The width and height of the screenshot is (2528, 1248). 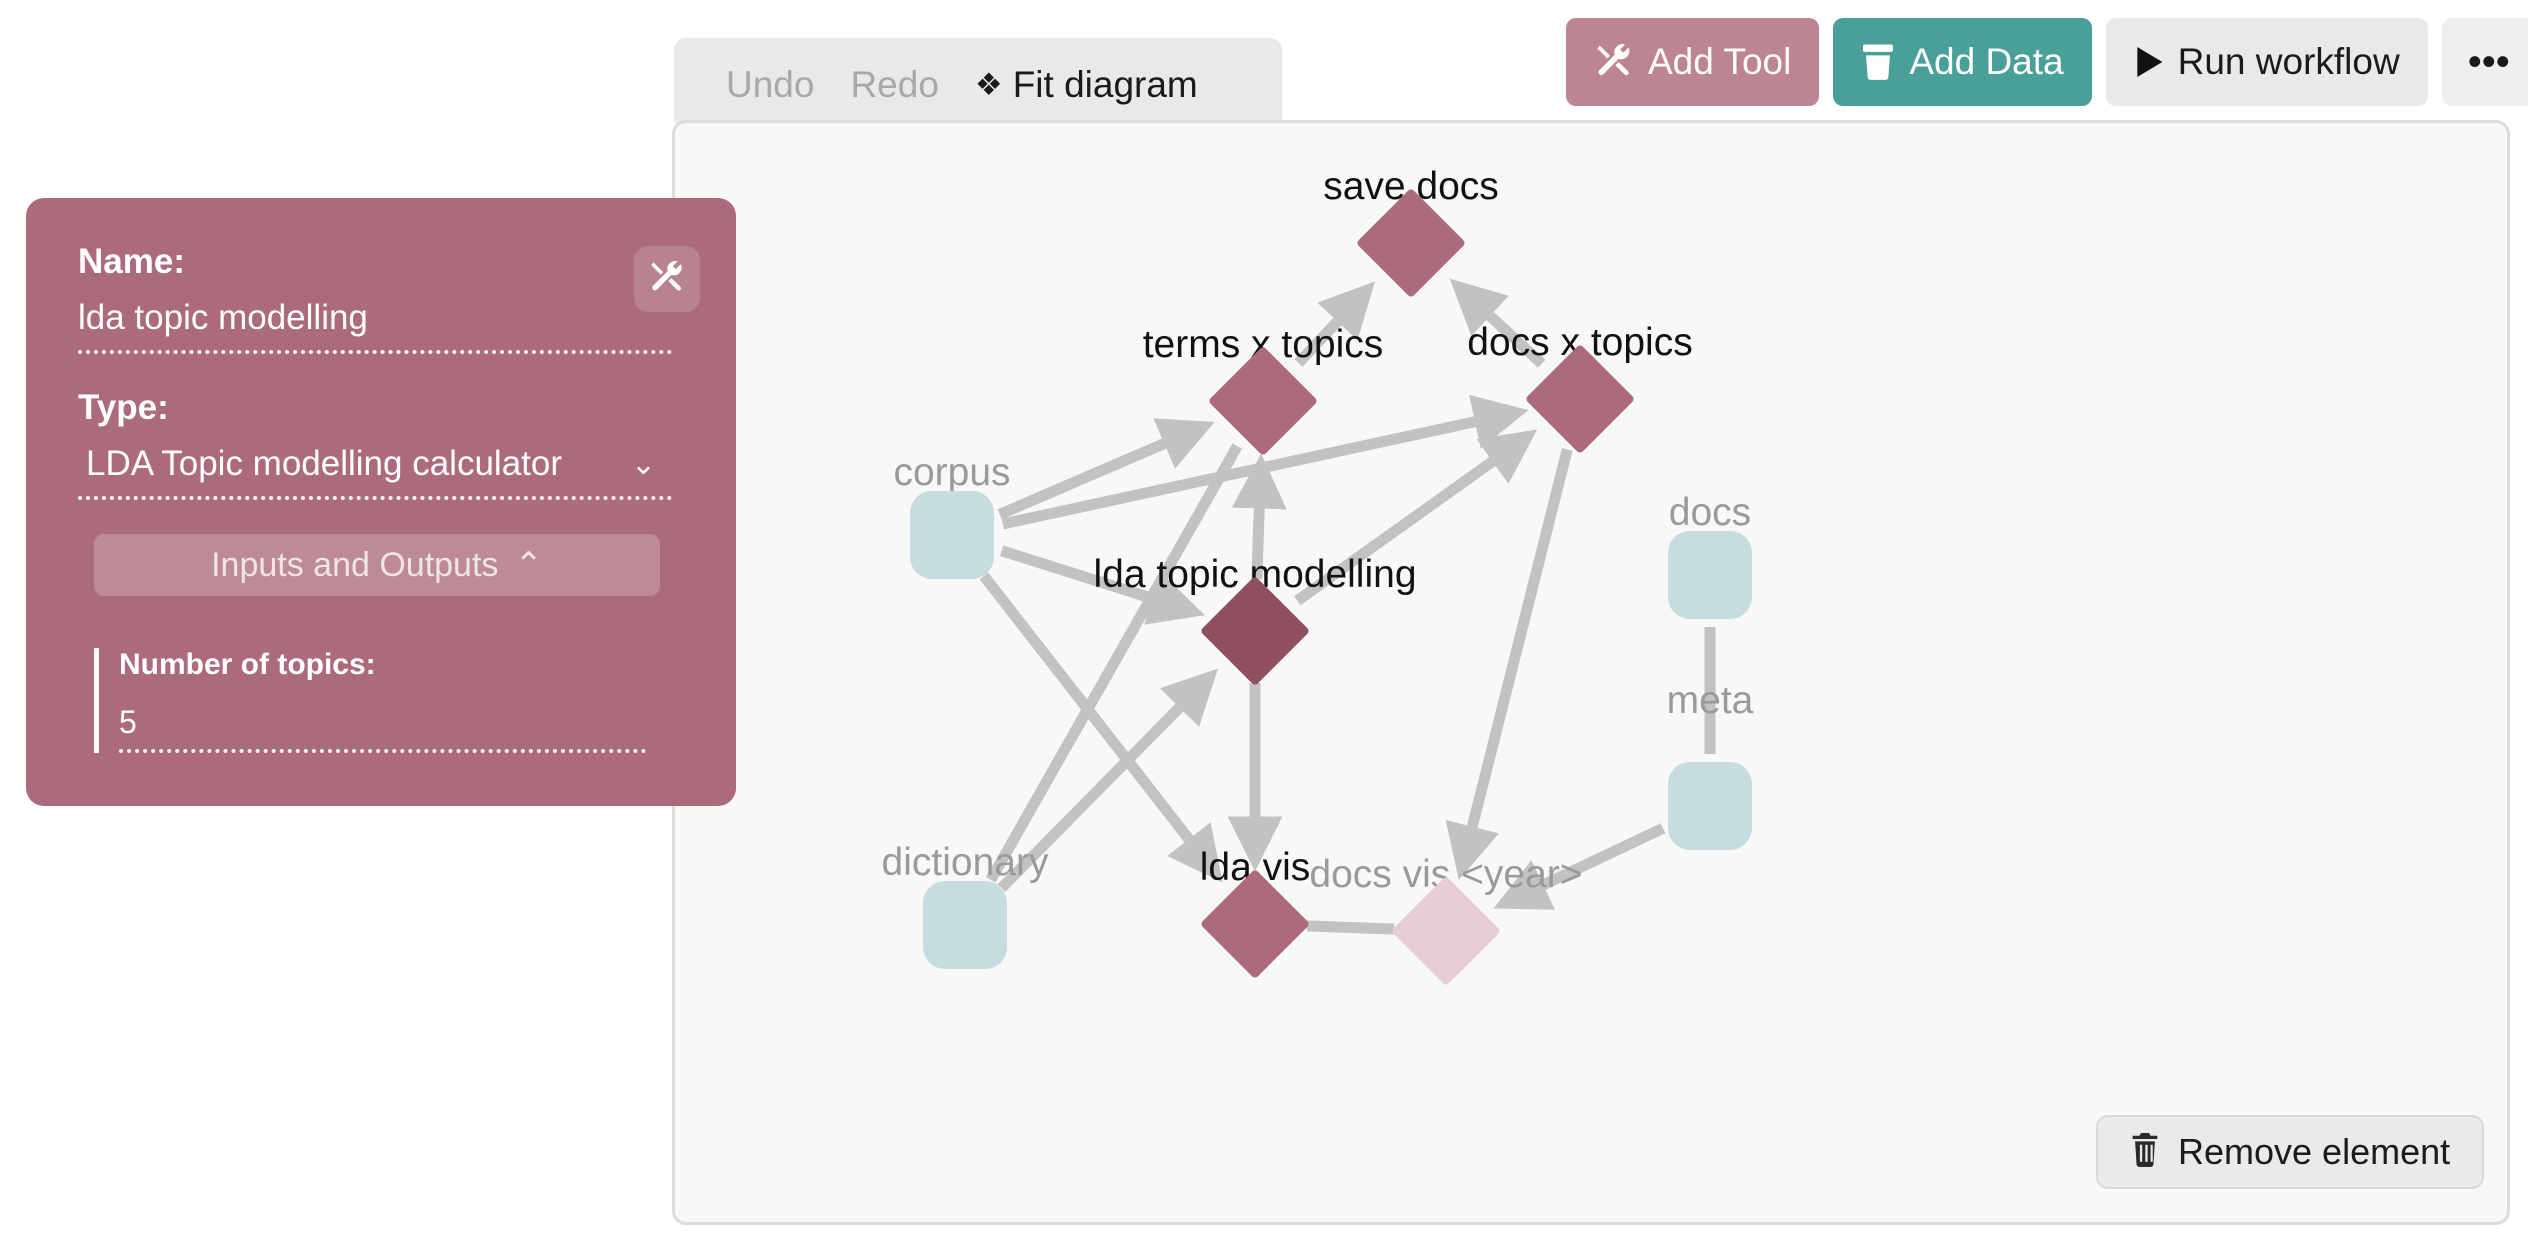 What do you see at coordinates (2145, 1152) in the screenshot?
I see `trash-icon` at bounding box center [2145, 1152].